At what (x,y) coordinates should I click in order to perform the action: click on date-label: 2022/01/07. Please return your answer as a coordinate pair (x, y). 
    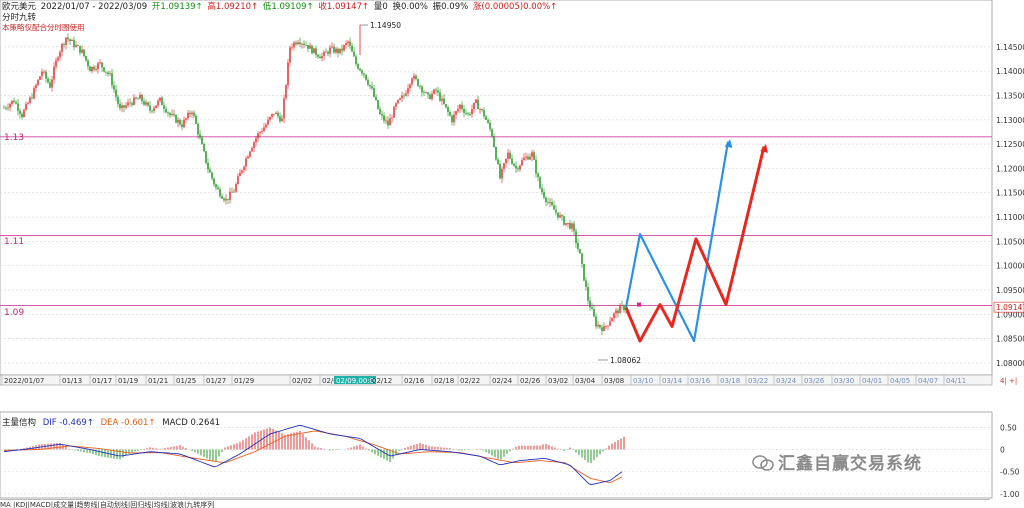
    Looking at the image, I should click on (24, 381).